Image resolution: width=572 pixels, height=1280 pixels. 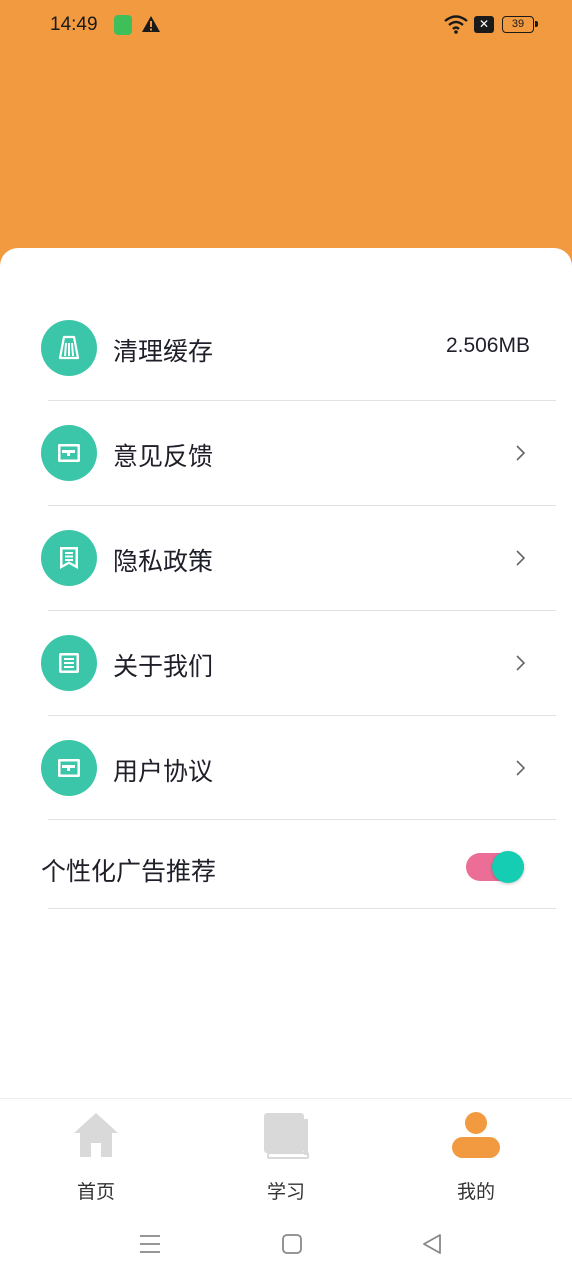 I want to click on feedback-icon, so click(x=69, y=453).